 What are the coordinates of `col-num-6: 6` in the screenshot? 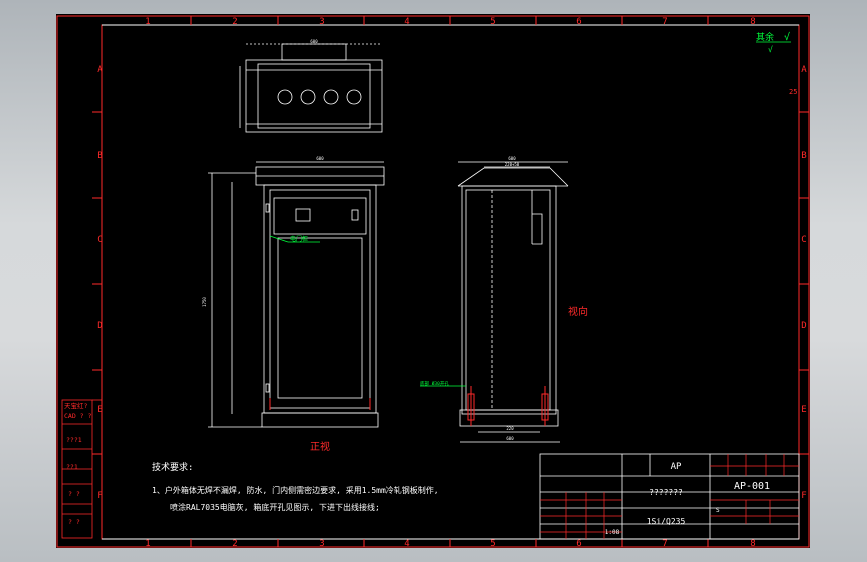 It's located at (578, 22).